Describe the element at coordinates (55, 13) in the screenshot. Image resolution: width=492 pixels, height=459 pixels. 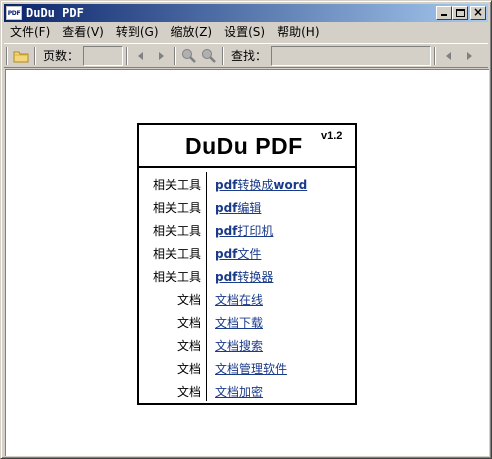
I see `window-title: DuDu PDF` at that location.